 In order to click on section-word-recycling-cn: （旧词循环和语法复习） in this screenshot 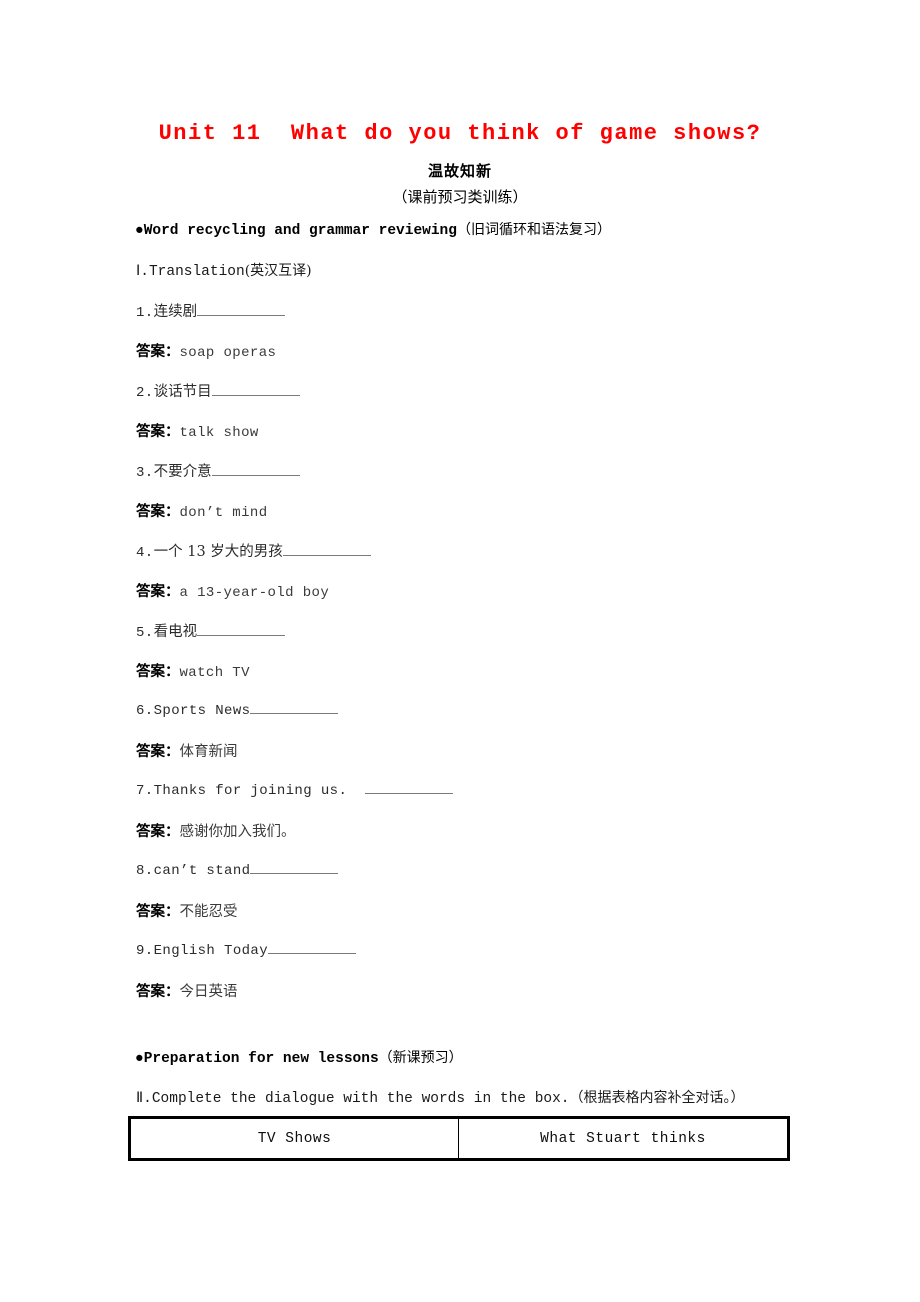, I will do `click(533, 230)`.